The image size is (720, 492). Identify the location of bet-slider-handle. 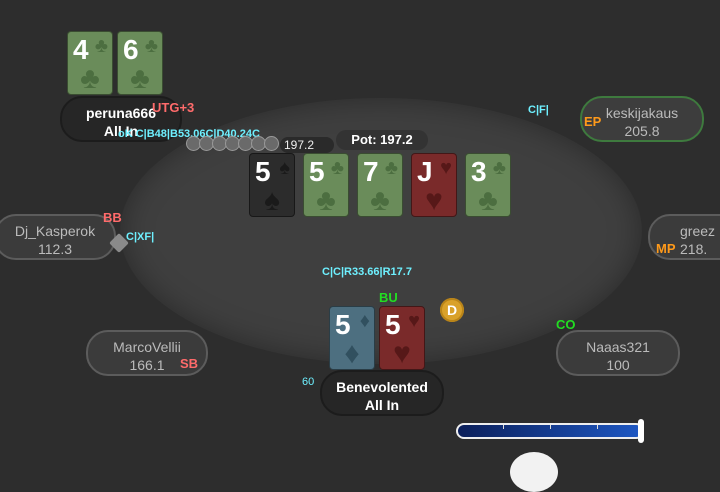
(641, 431).